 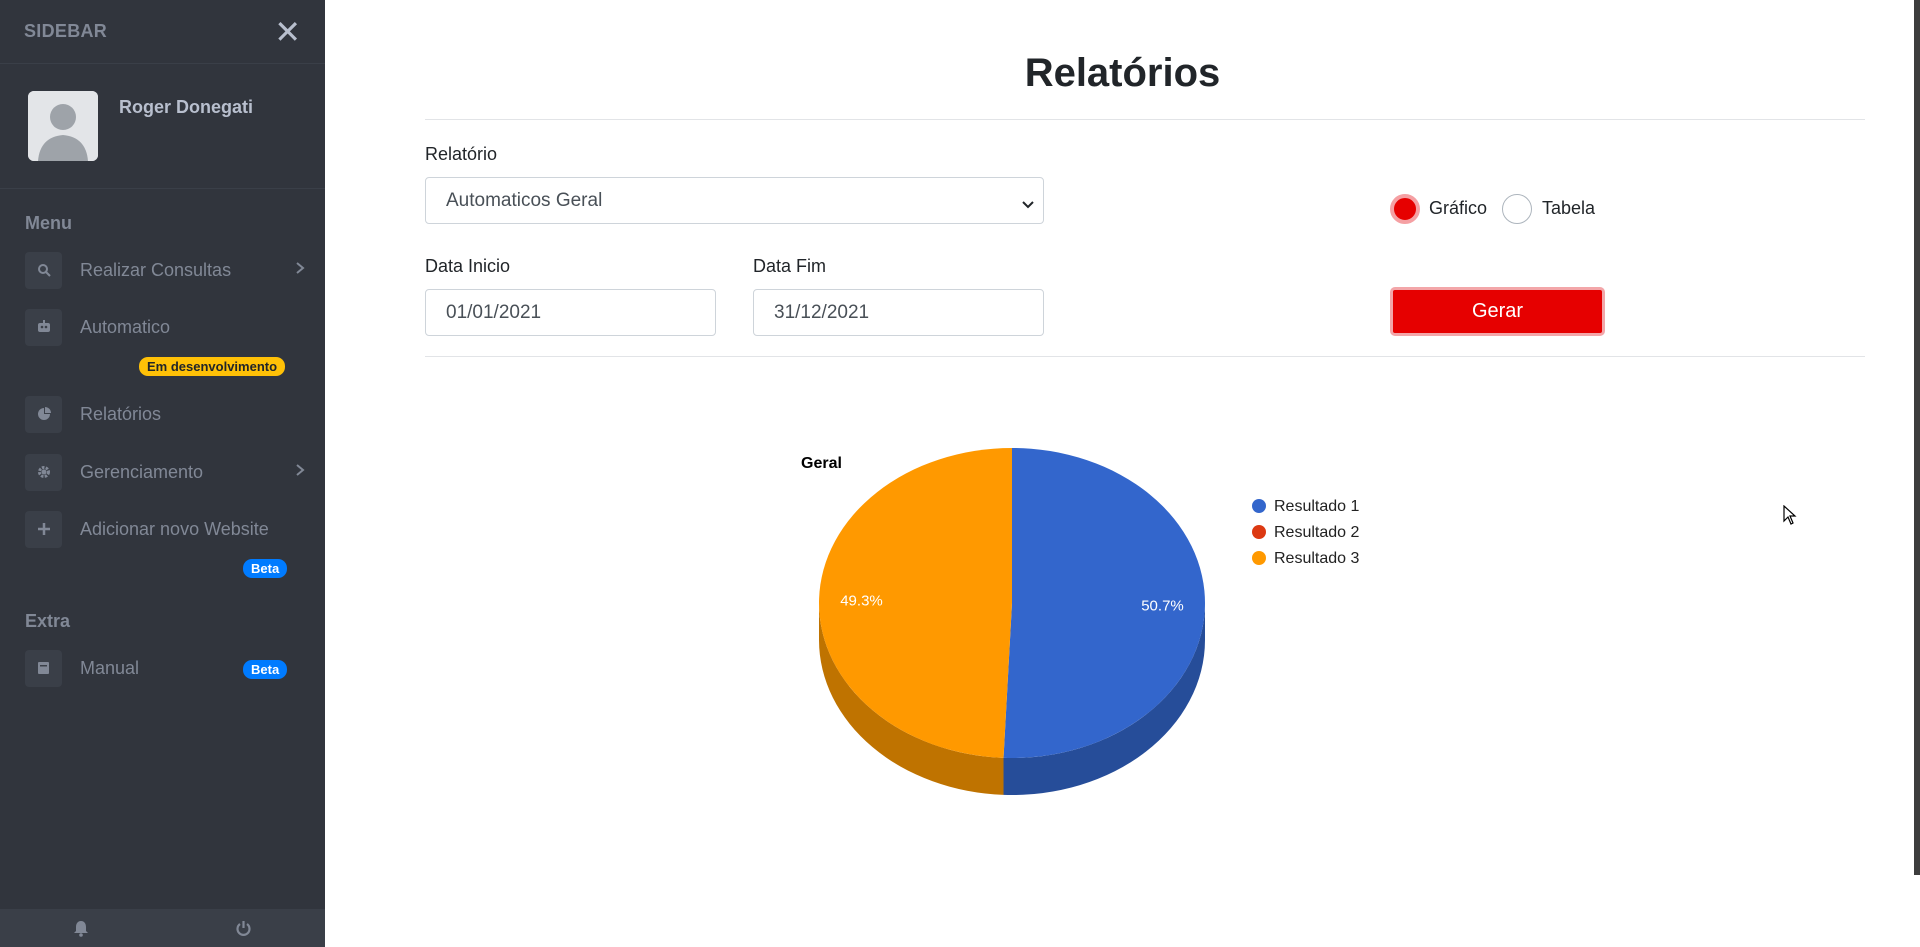 I want to click on data-fim-input: 31/12/2021, so click(x=898, y=312).